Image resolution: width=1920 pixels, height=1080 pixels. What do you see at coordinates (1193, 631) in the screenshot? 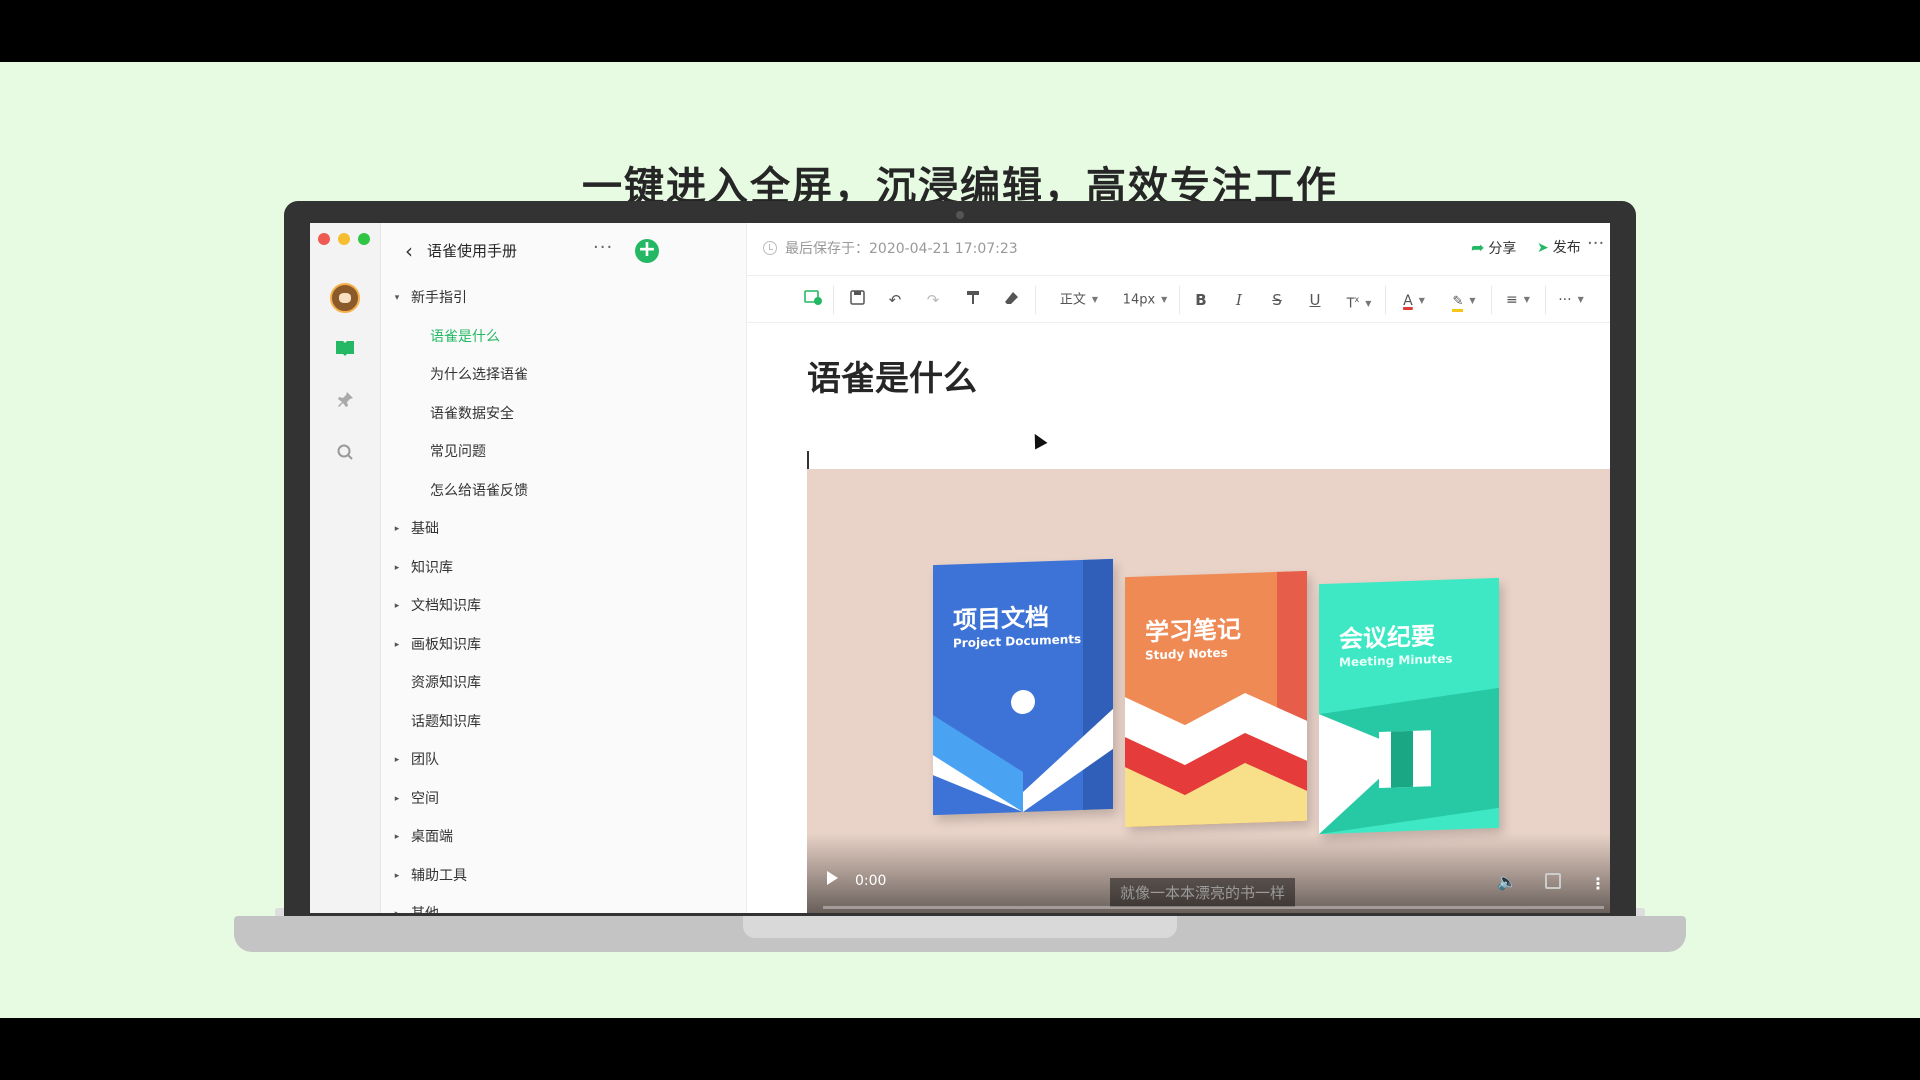
I see `book-title-2: 学习笔记` at bounding box center [1193, 631].